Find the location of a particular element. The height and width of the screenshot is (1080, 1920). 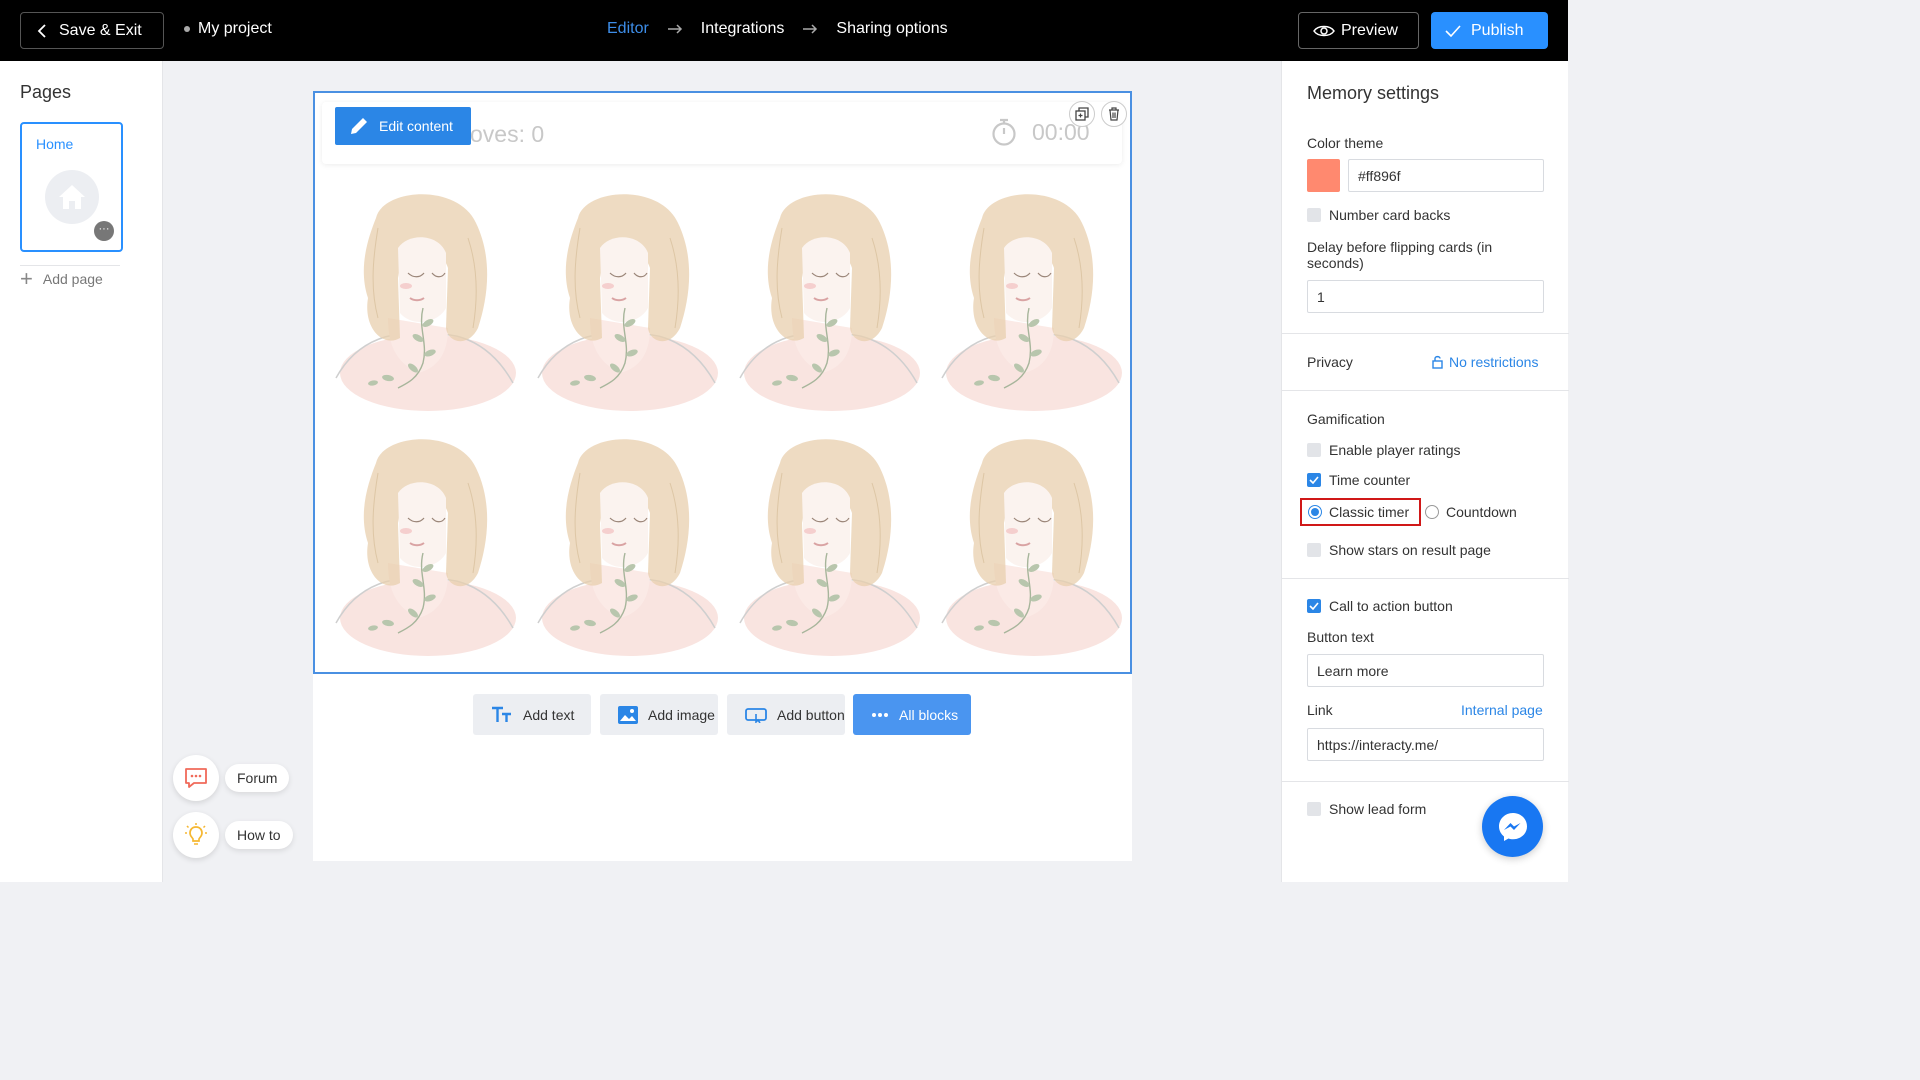

highlighted-option: Classic timer is located at coordinates (1360, 512).